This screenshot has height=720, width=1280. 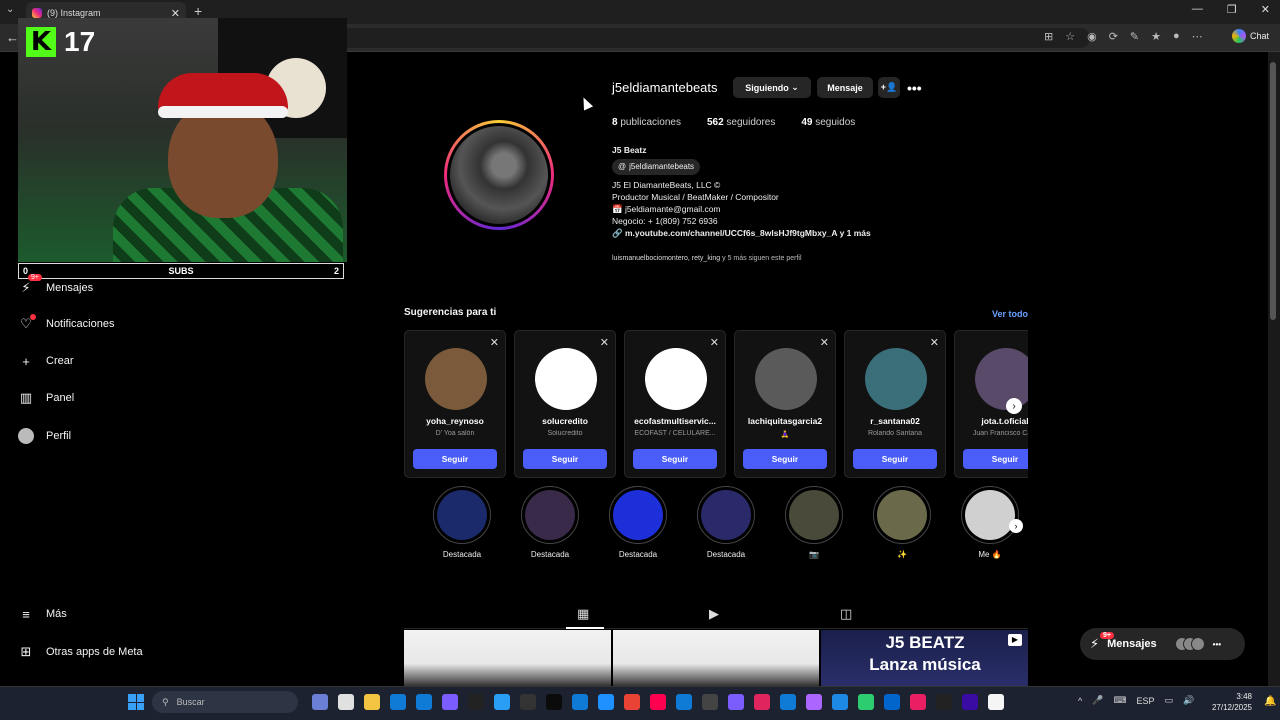 What do you see at coordinates (1097, 700) in the screenshot?
I see `mic-icon: 🎤` at bounding box center [1097, 700].